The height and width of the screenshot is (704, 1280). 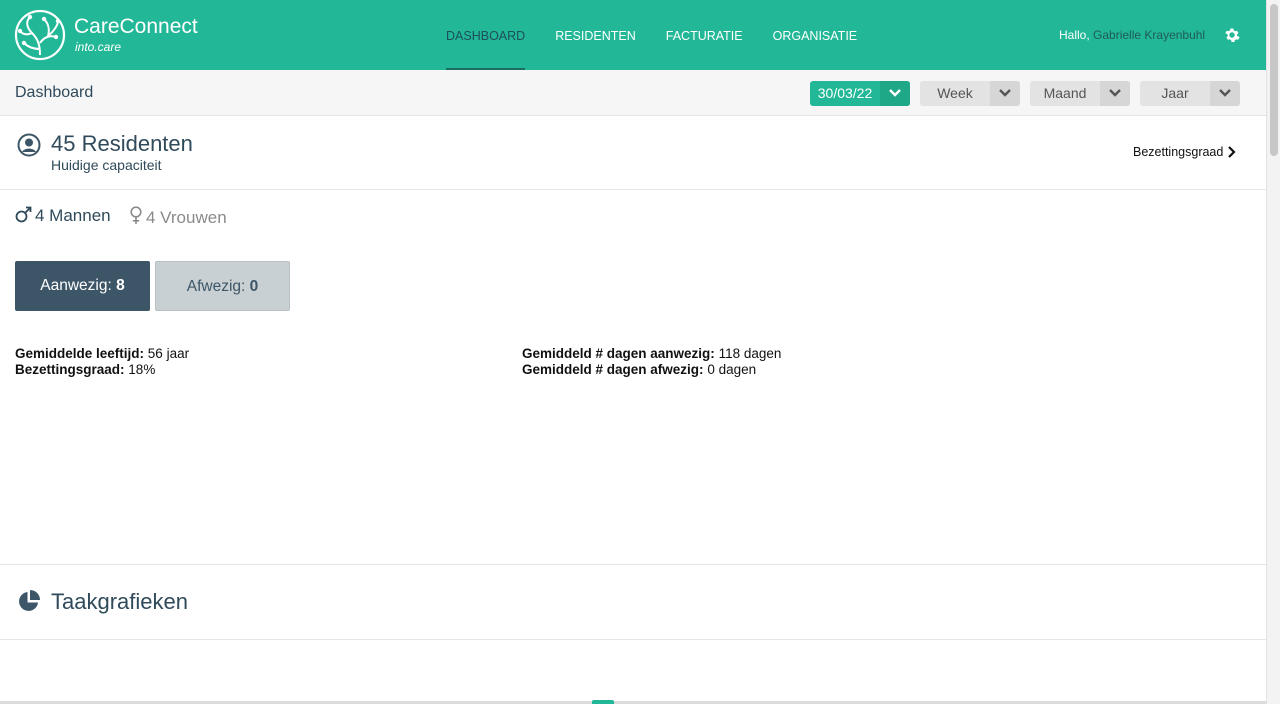 I want to click on bottom-indicator, so click(x=603, y=702).